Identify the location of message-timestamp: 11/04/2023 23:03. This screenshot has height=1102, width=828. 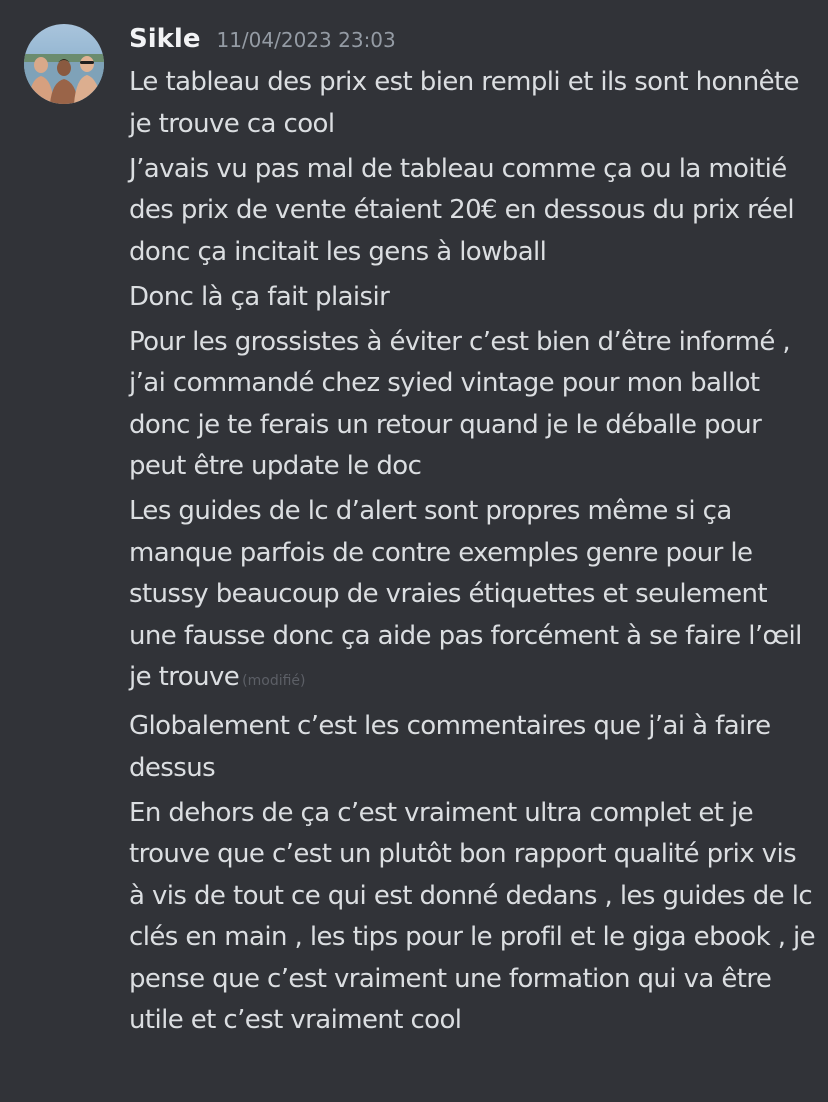
(306, 40).